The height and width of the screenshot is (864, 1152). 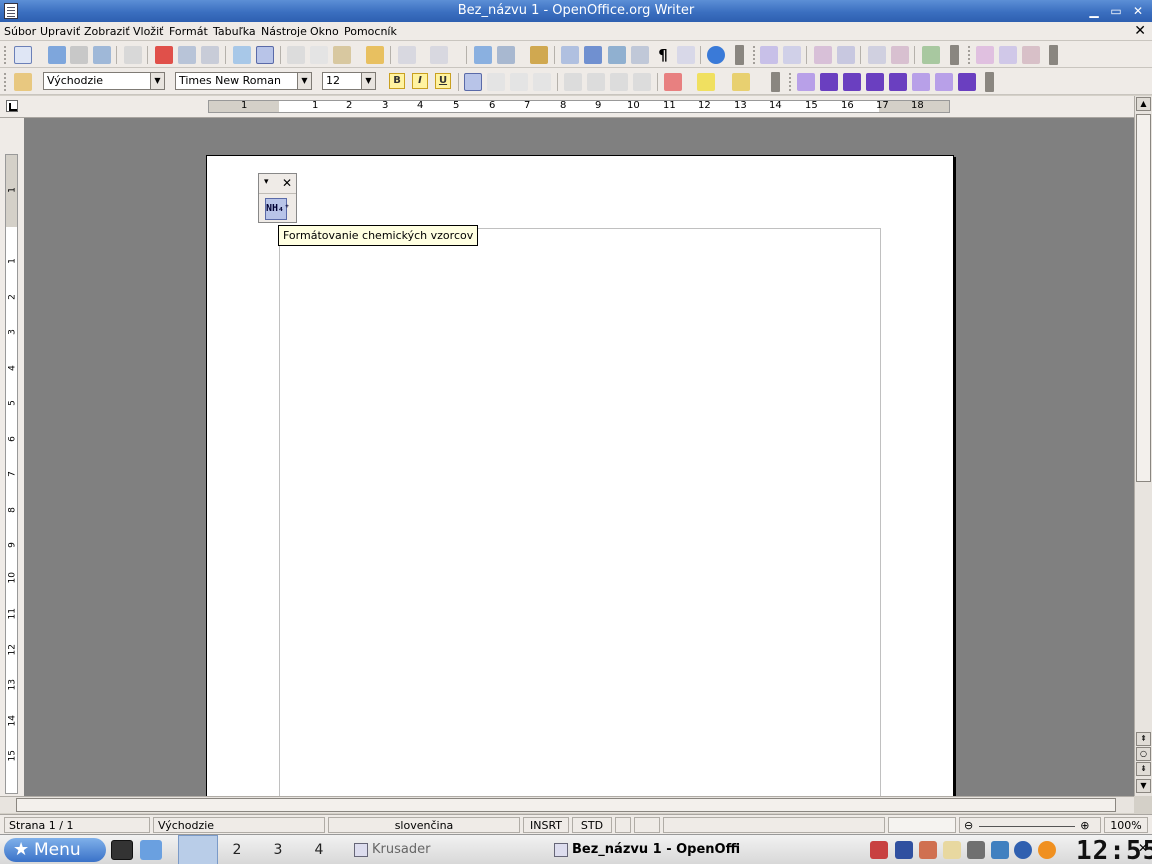 I want to click on numbering-icon, so click(x=573, y=82).